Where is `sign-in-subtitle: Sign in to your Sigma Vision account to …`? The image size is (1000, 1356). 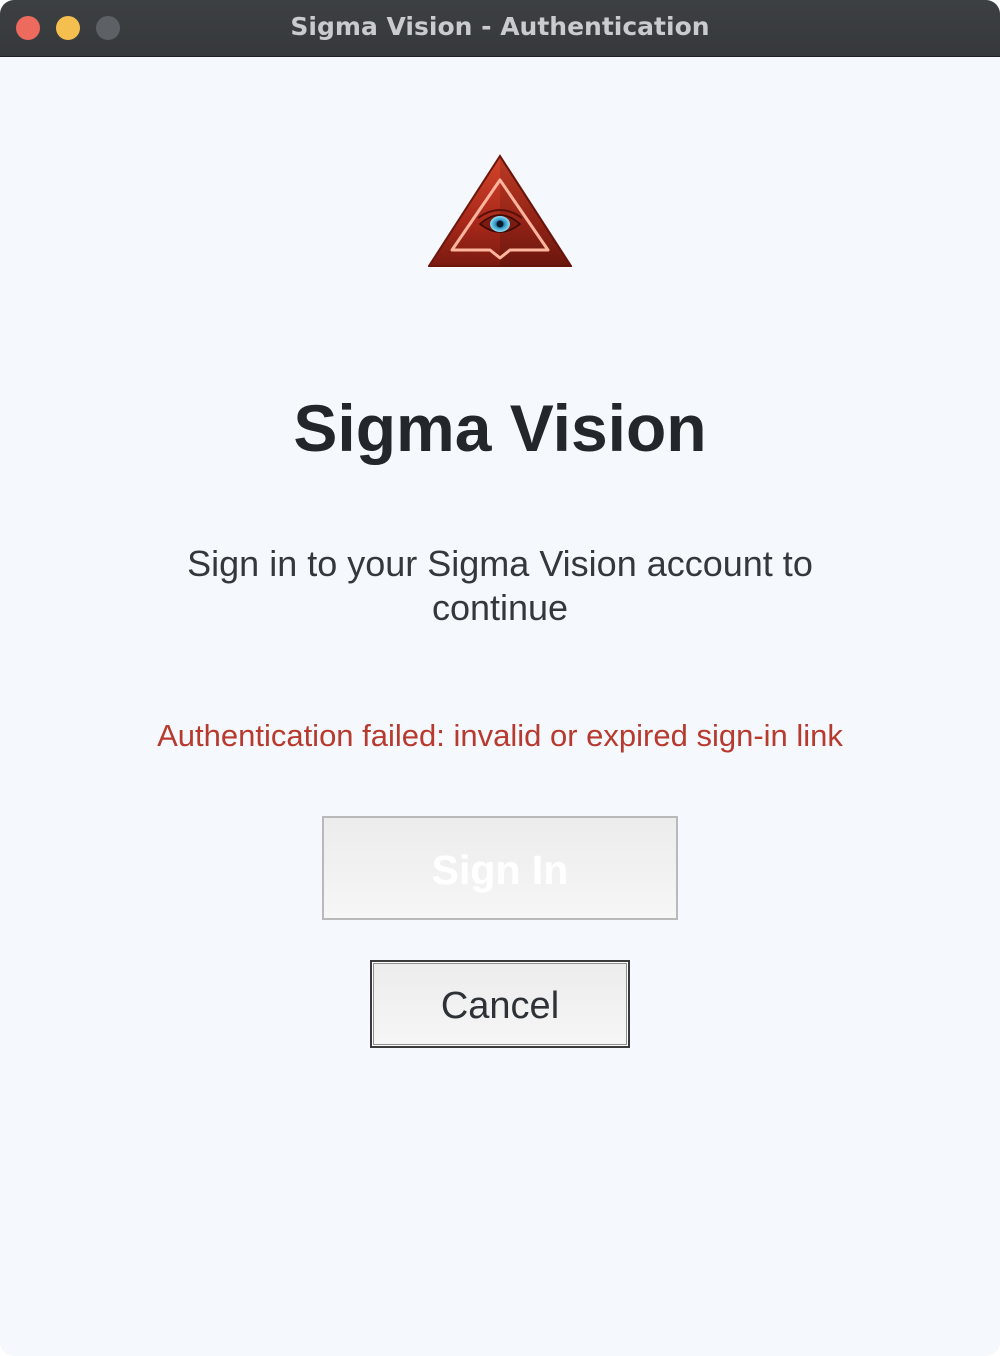
sign-in-subtitle: Sign in to your Sigma Vision account to … is located at coordinates (500, 585).